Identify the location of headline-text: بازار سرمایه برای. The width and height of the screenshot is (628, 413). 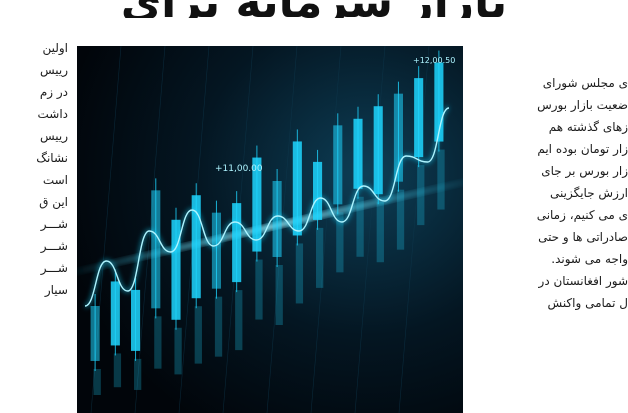
(314, 9).